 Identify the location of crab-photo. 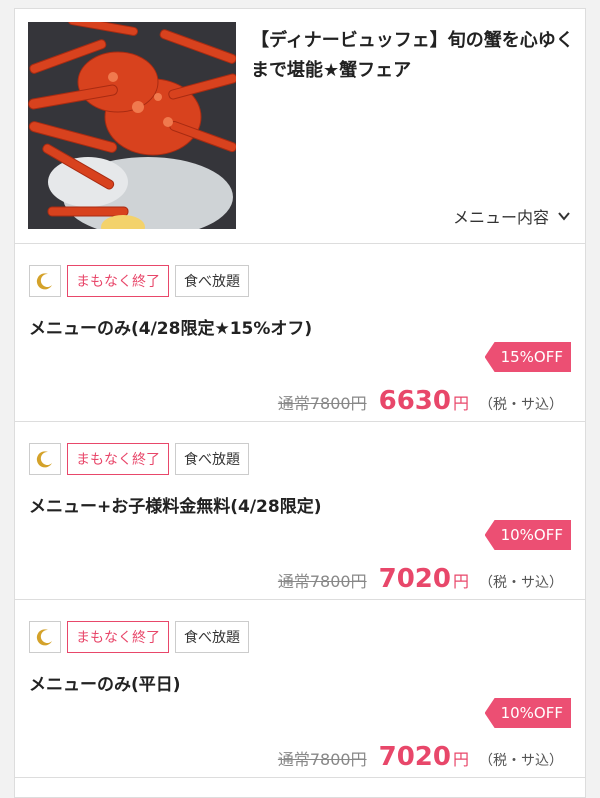
(132, 125).